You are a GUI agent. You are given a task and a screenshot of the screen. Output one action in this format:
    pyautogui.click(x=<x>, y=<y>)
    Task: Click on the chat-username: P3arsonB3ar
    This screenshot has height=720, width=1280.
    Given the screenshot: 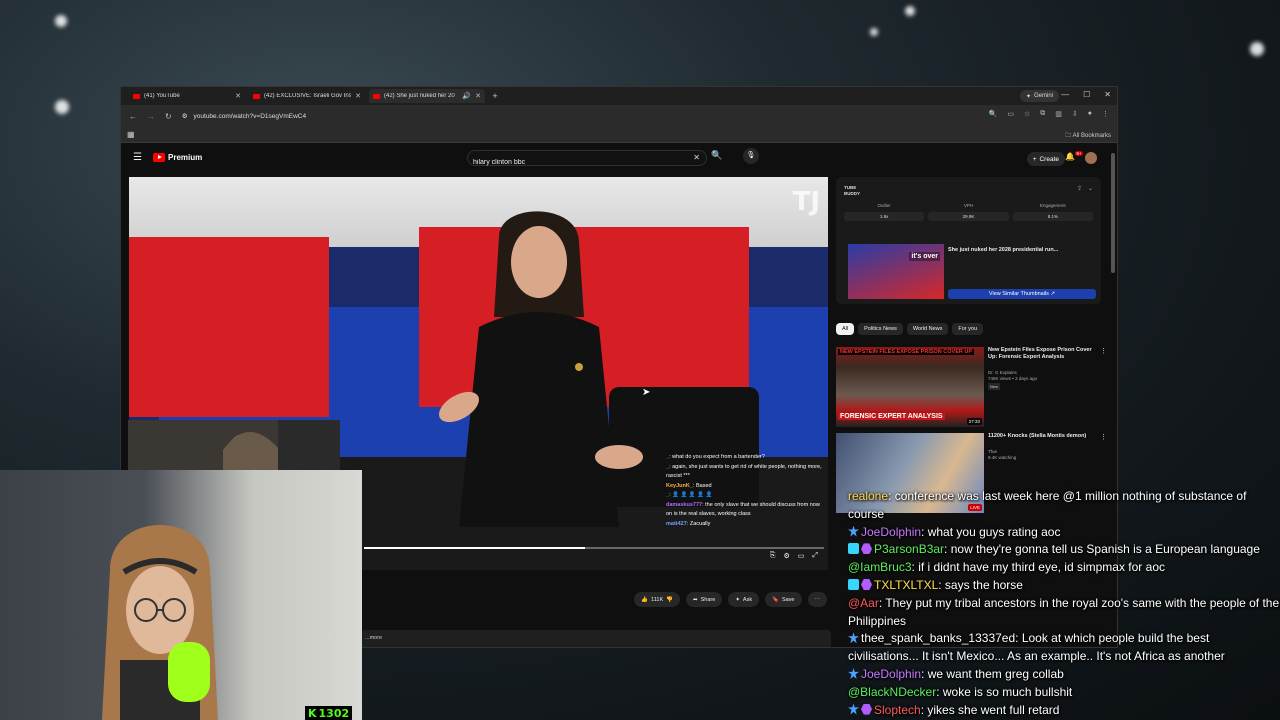 What is the action you would take?
    pyautogui.click(x=909, y=549)
    